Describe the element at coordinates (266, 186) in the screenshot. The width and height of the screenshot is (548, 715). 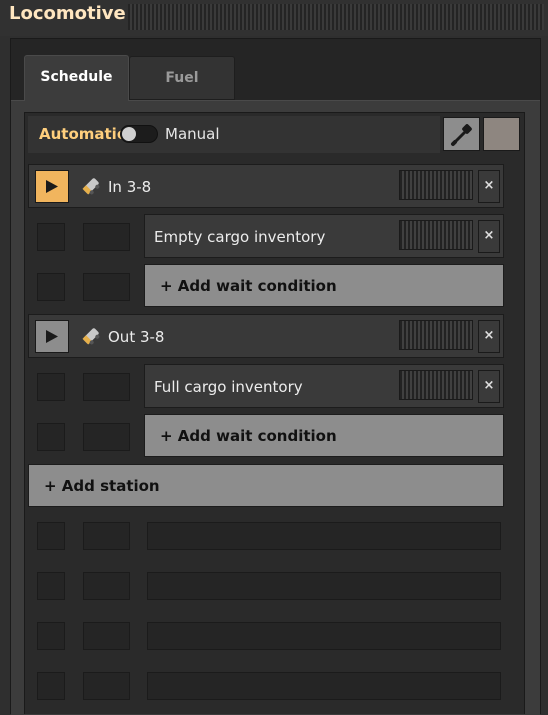
I see `schedule-station-row: In 3-8 ×` at that location.